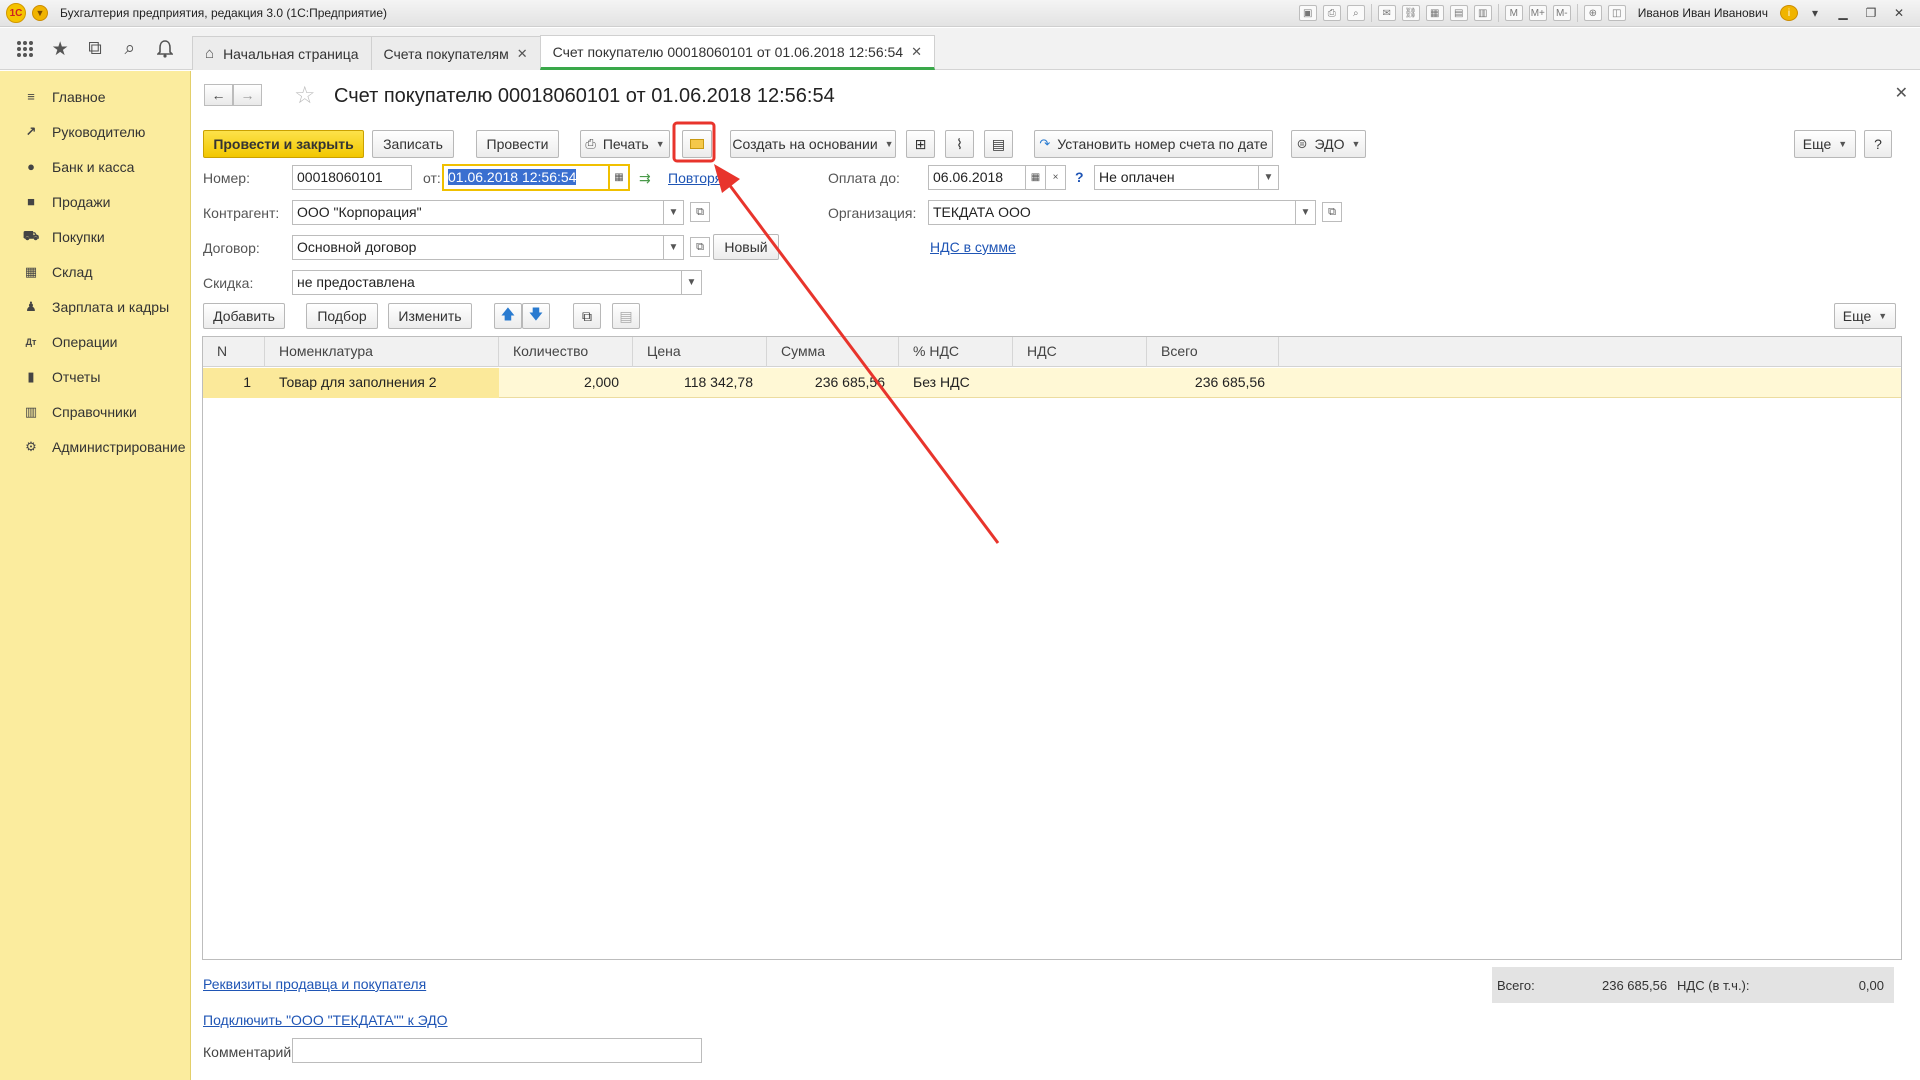 This screenshot has width=1920, height=1080. I want to click on structure-button: ⊞, so click(920, 144).